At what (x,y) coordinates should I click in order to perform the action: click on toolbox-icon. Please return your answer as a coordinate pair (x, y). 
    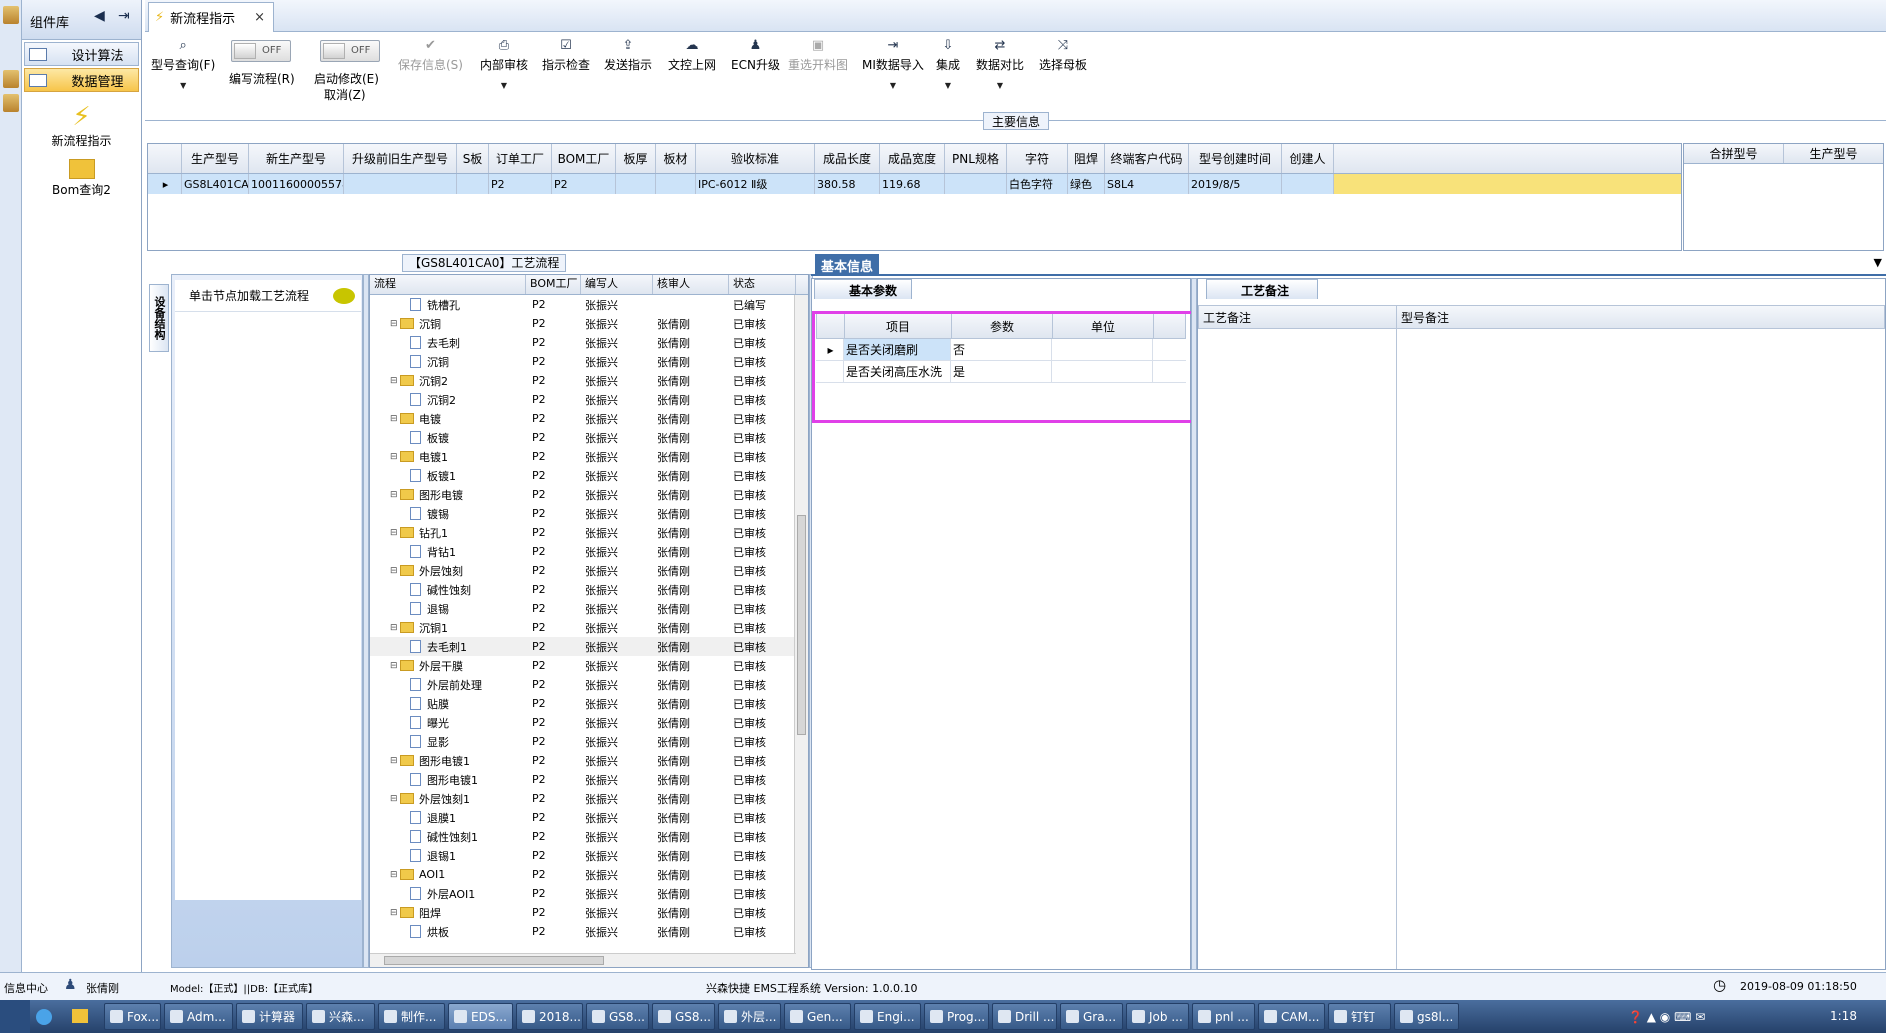
    Looking at the image, I should click on (11, 15).